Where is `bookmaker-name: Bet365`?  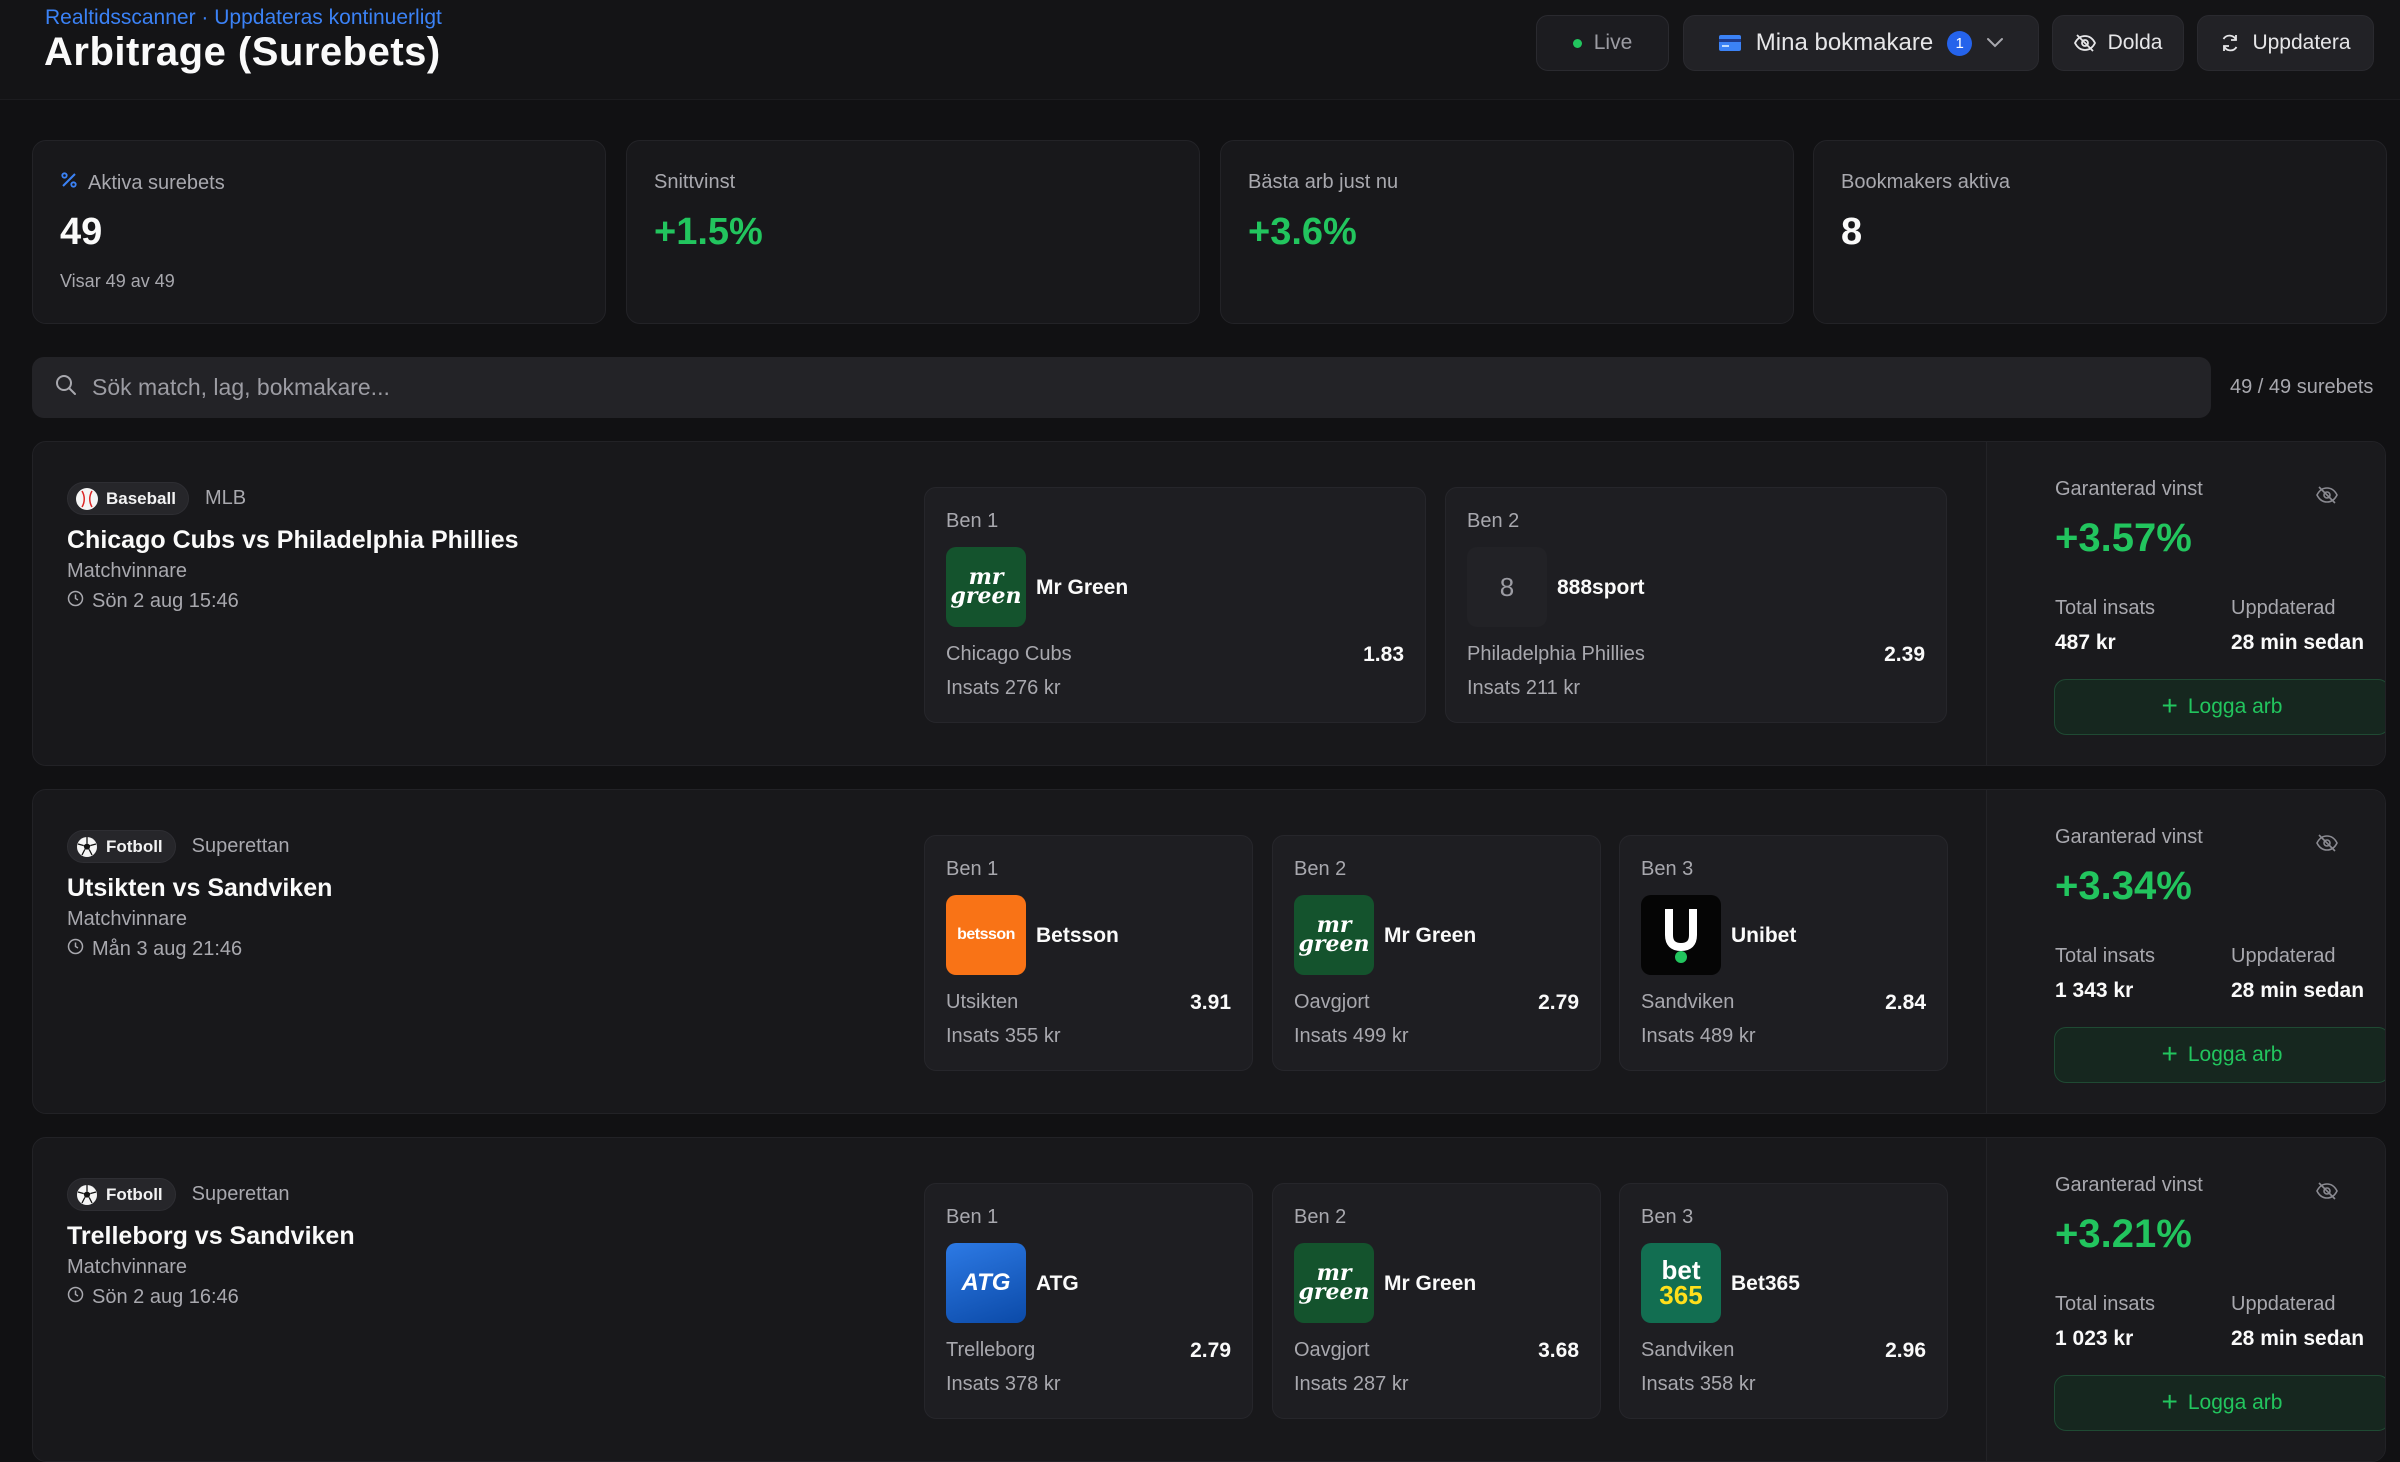
bookmaker-name: Bet365 is located at coordinates (1765, 1283).